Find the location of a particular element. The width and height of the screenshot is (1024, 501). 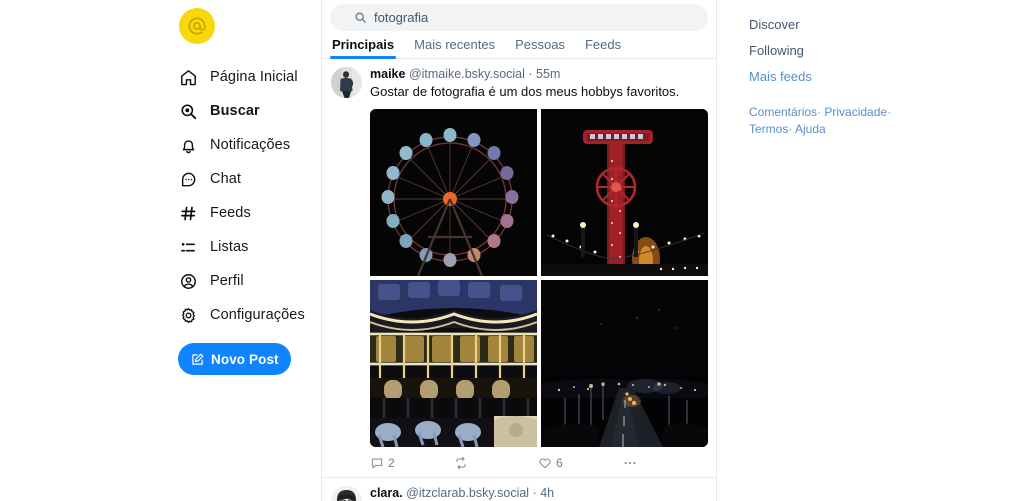

search-result-tabs: Principais Mais recentes Pessoas Feeds is located at coordinates (519, 45).